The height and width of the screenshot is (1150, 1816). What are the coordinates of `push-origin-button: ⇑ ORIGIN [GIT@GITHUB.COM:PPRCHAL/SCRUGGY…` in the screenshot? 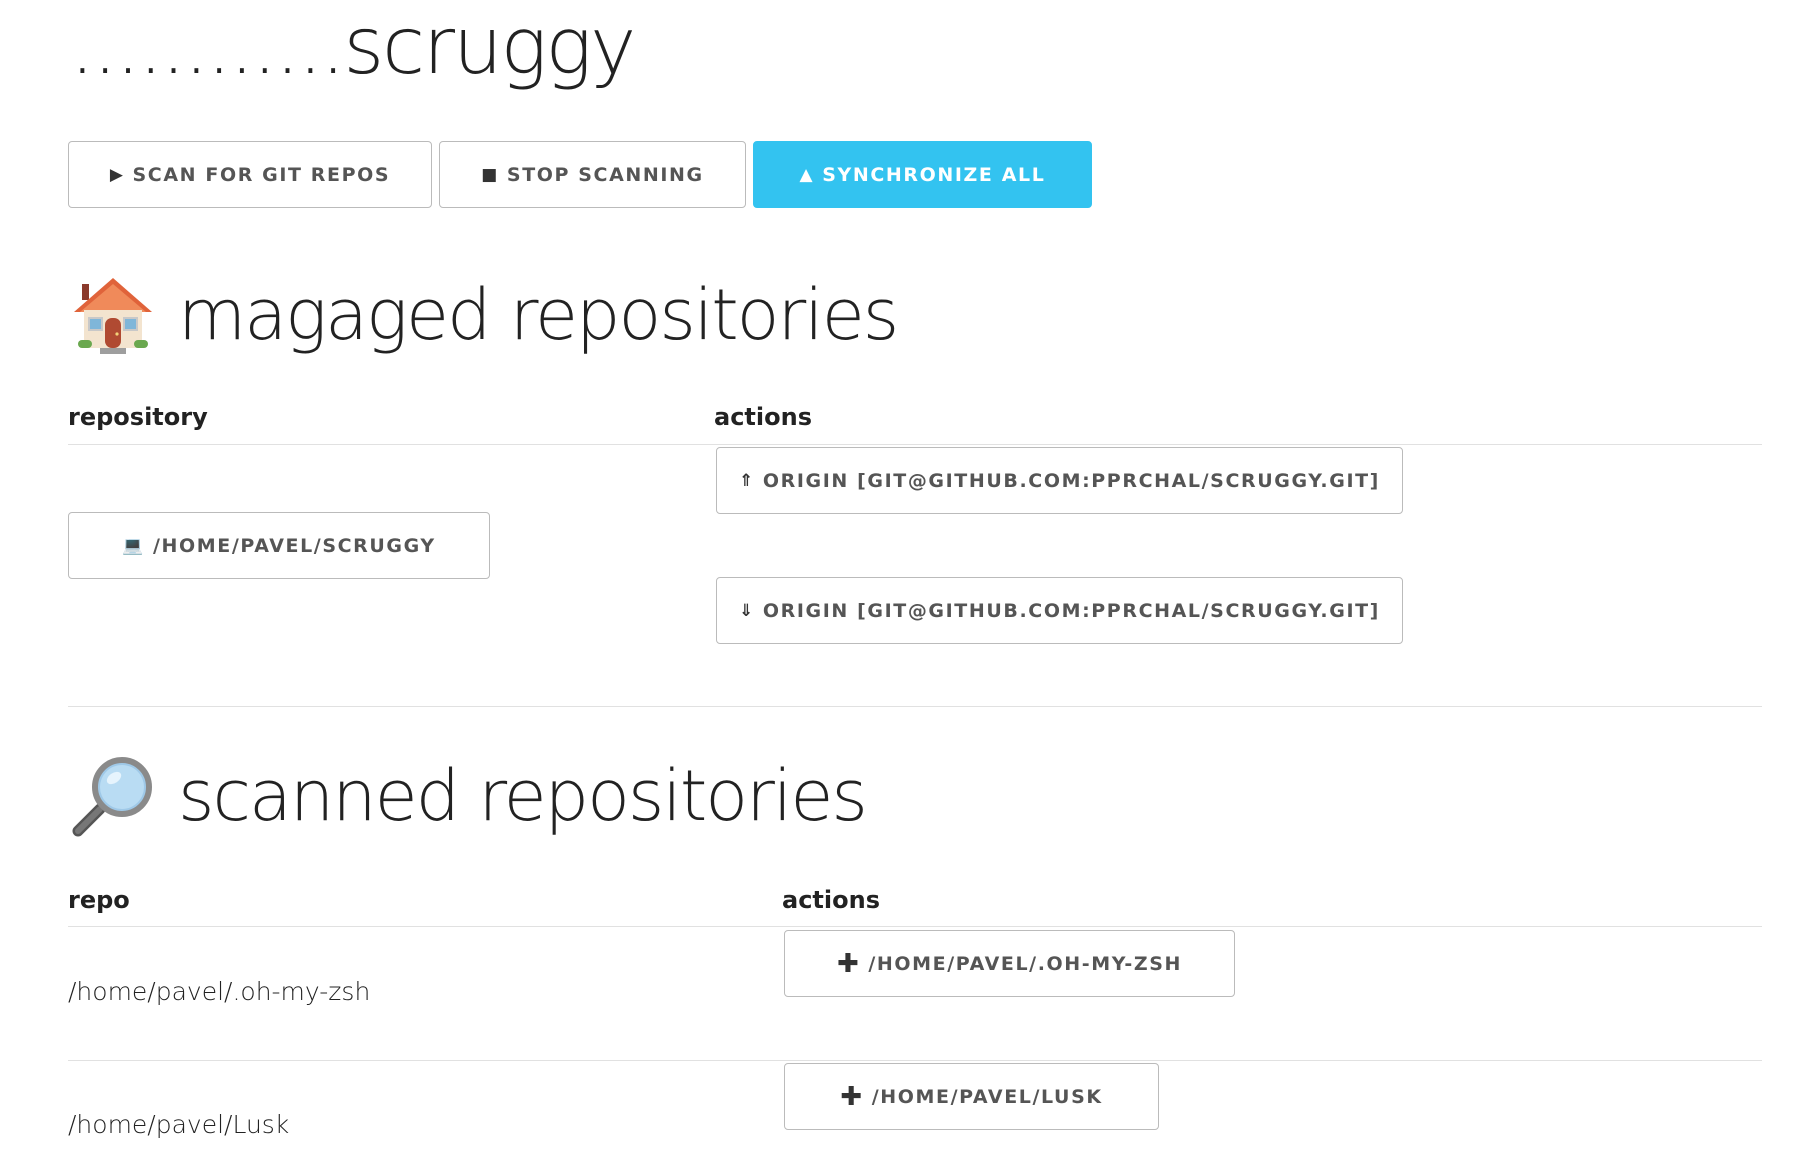 It's located at (1059, 480).